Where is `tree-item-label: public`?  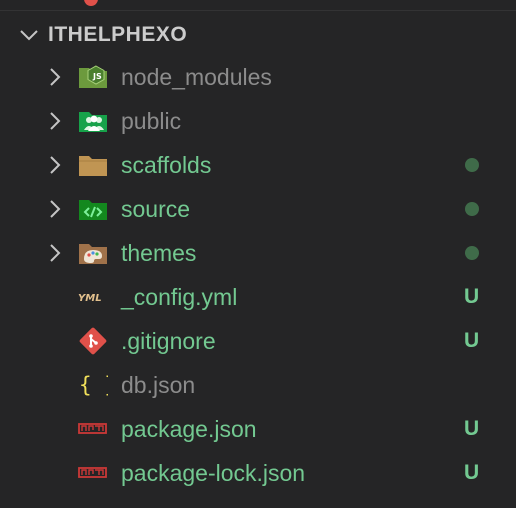 tree-item-label: public is located at coordinates (151, 121).